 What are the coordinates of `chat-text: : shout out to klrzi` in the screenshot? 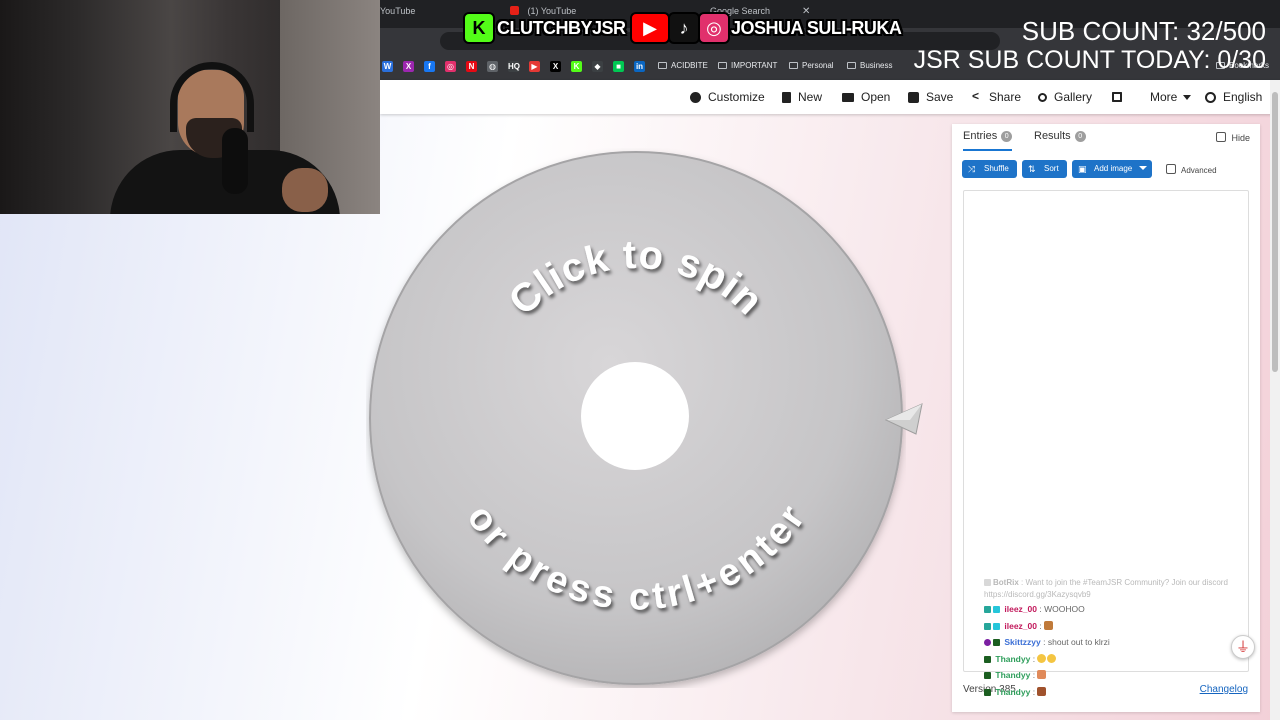 It's located at (1076, 642).